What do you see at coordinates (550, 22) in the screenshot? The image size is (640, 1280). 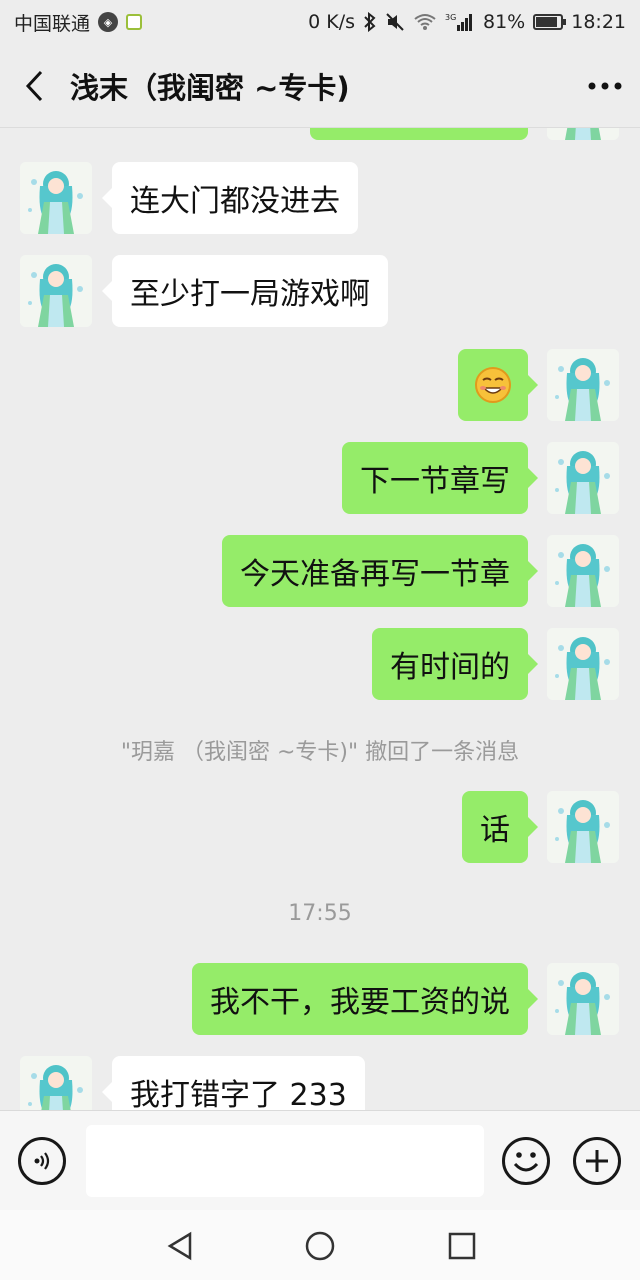 I see `battery-icon` at bounding box center [550, 22].